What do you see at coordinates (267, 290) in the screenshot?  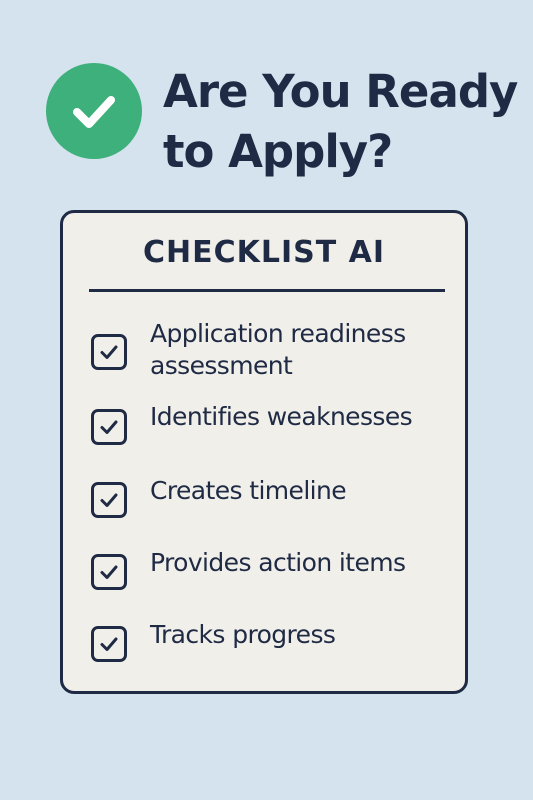 I see `title-divider` at bounding box center [267, 290].